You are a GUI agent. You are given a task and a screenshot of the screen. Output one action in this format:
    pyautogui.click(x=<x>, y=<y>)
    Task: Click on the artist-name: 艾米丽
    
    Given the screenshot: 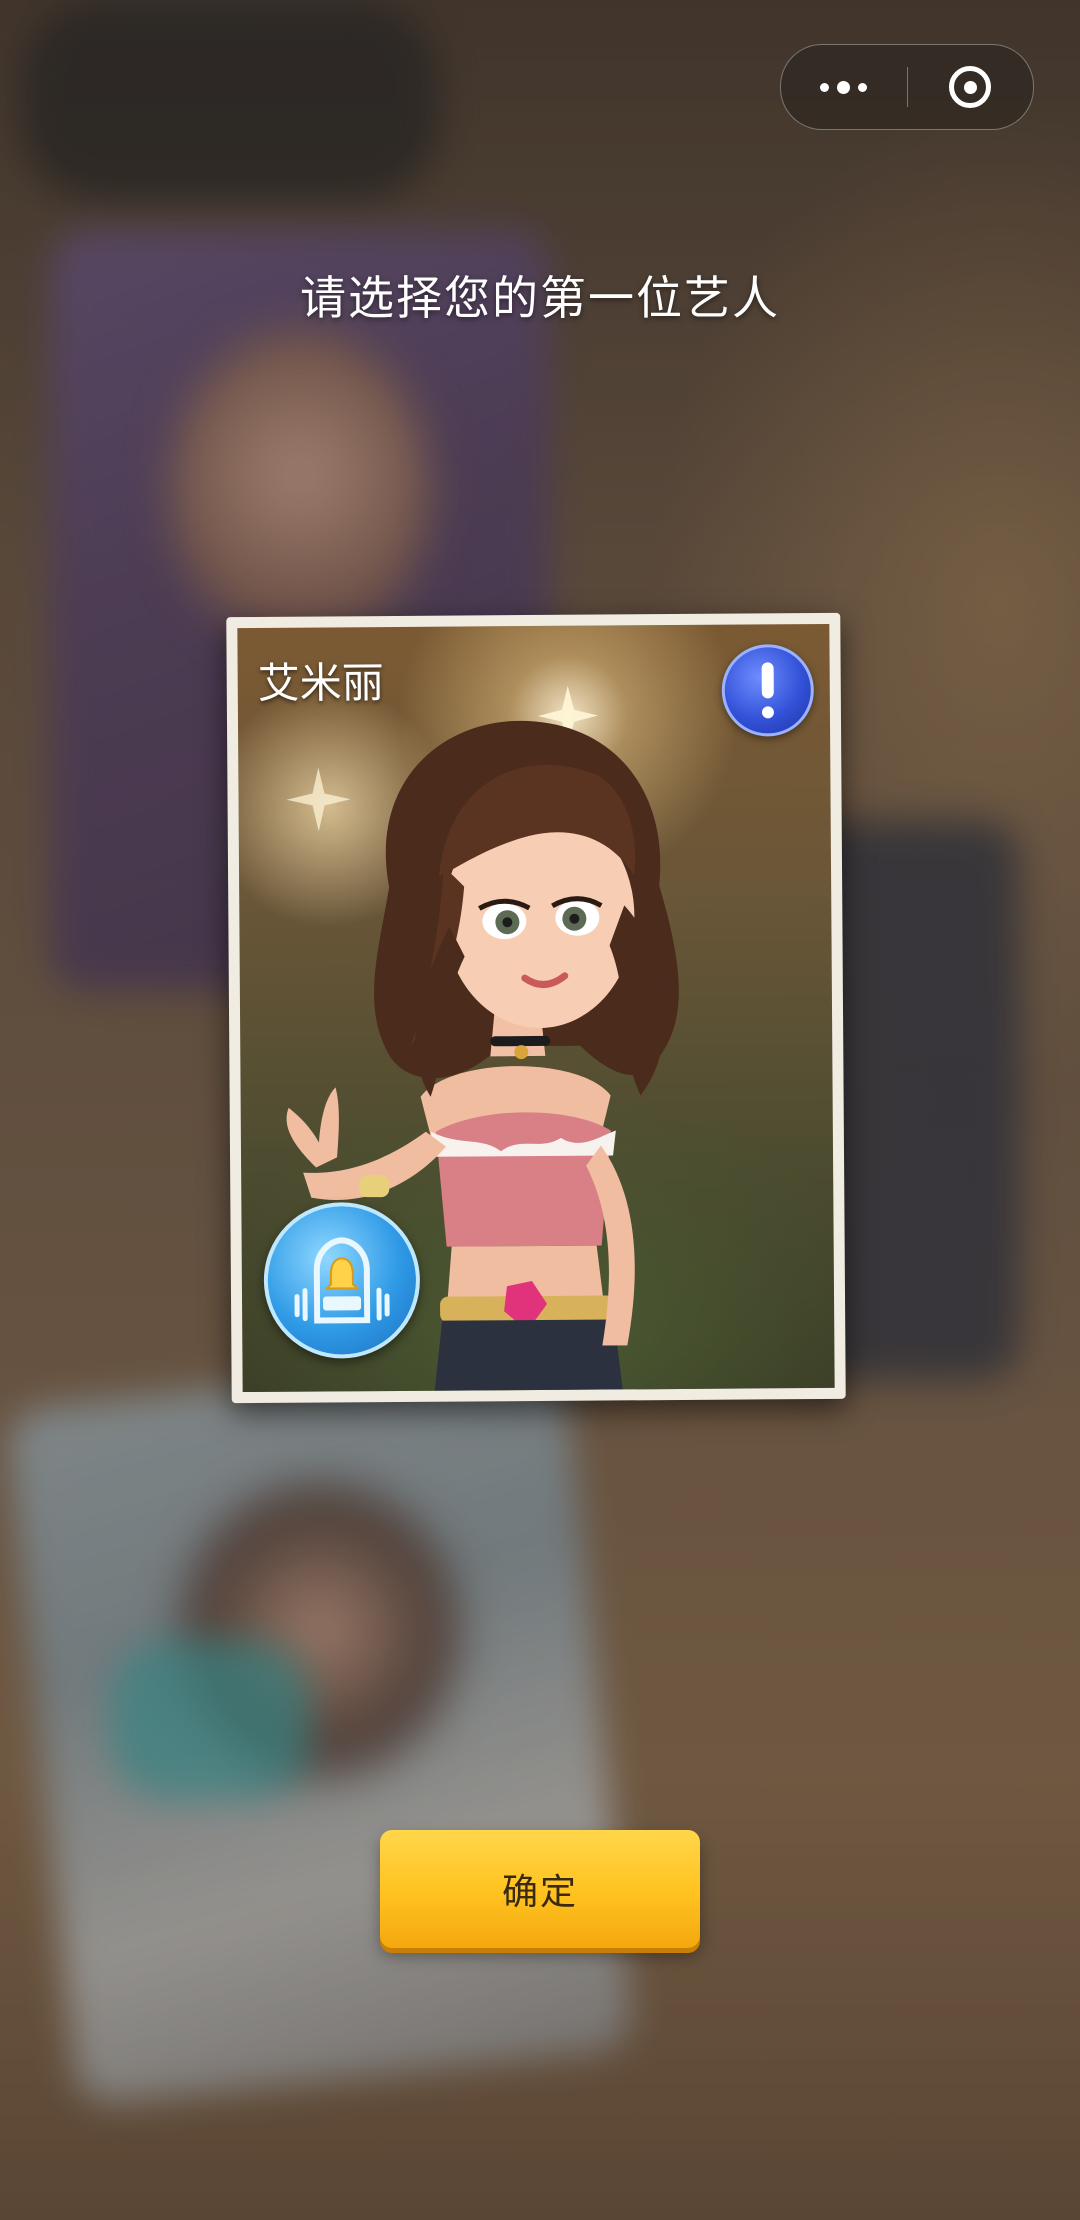 What is the action you would take?
    pyautogui.click(x=320, y=683)
    